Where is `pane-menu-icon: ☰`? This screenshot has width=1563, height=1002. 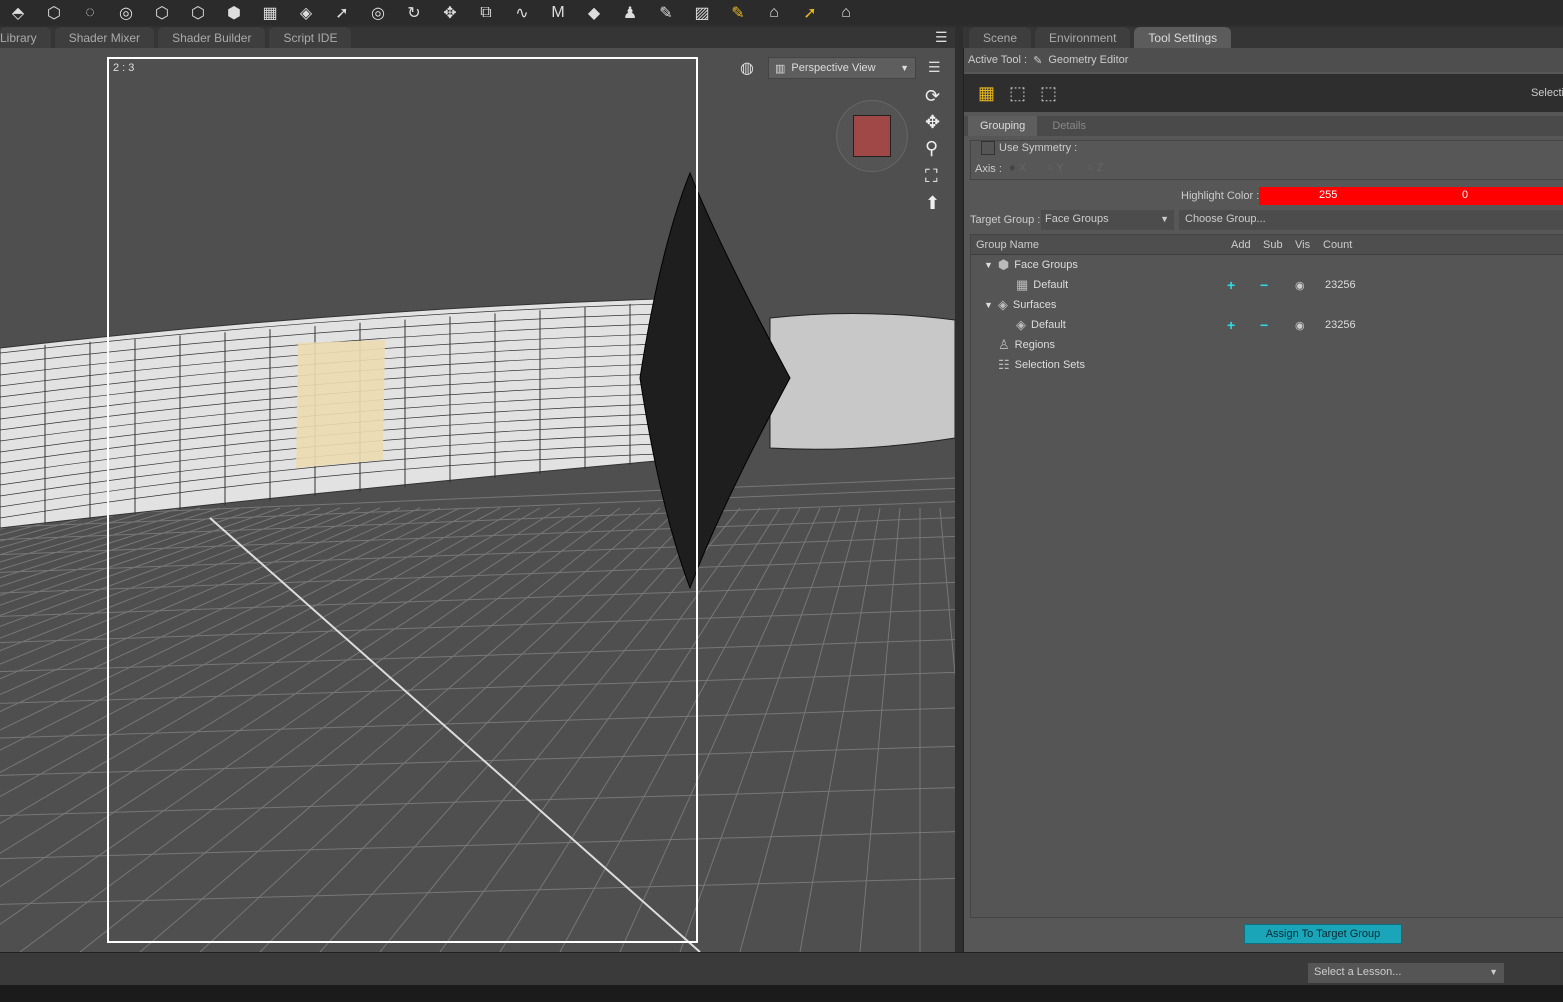
pane-menu-icon: ☰ is located at coordinates (941, 37).